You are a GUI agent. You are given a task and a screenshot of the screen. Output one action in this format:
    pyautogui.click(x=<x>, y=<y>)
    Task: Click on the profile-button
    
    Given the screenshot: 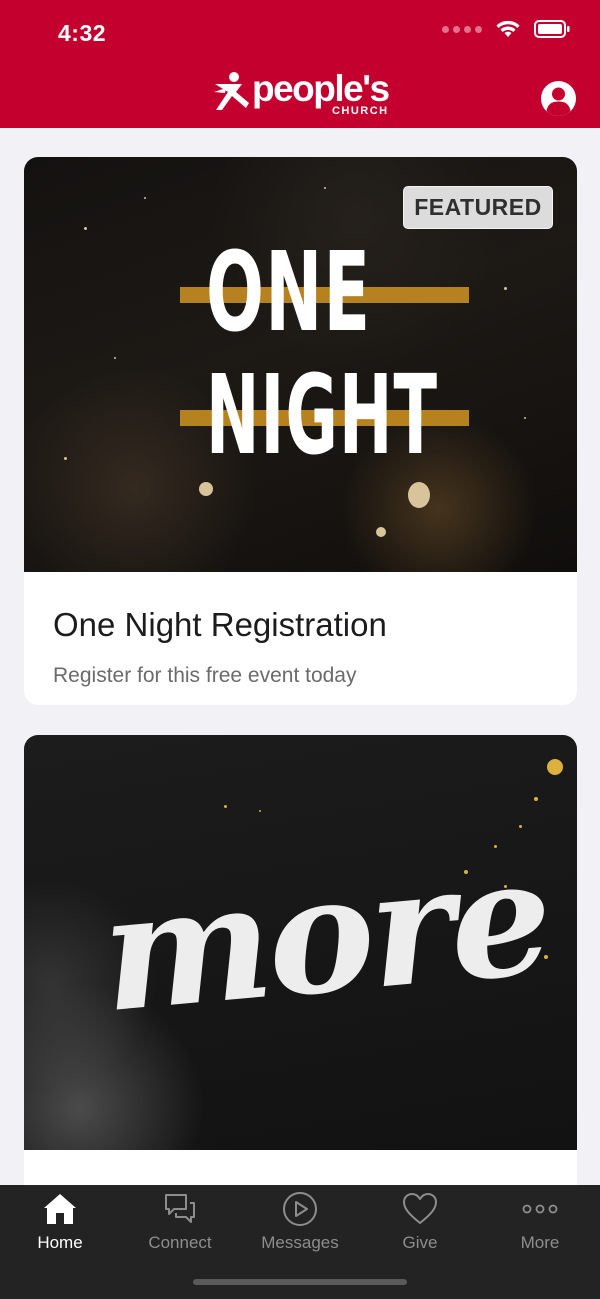 What is the action you would take?
    pyautogui.click(x=558, y=98)
    